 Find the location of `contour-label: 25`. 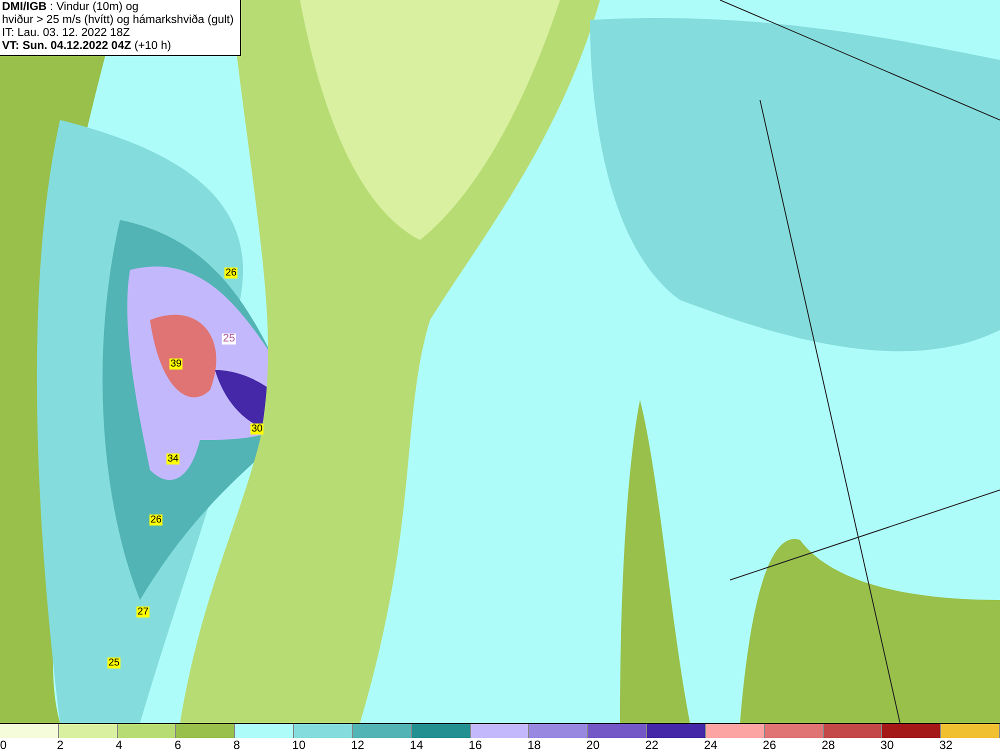

contour-label: 25 is located at coordinates (229, 339).